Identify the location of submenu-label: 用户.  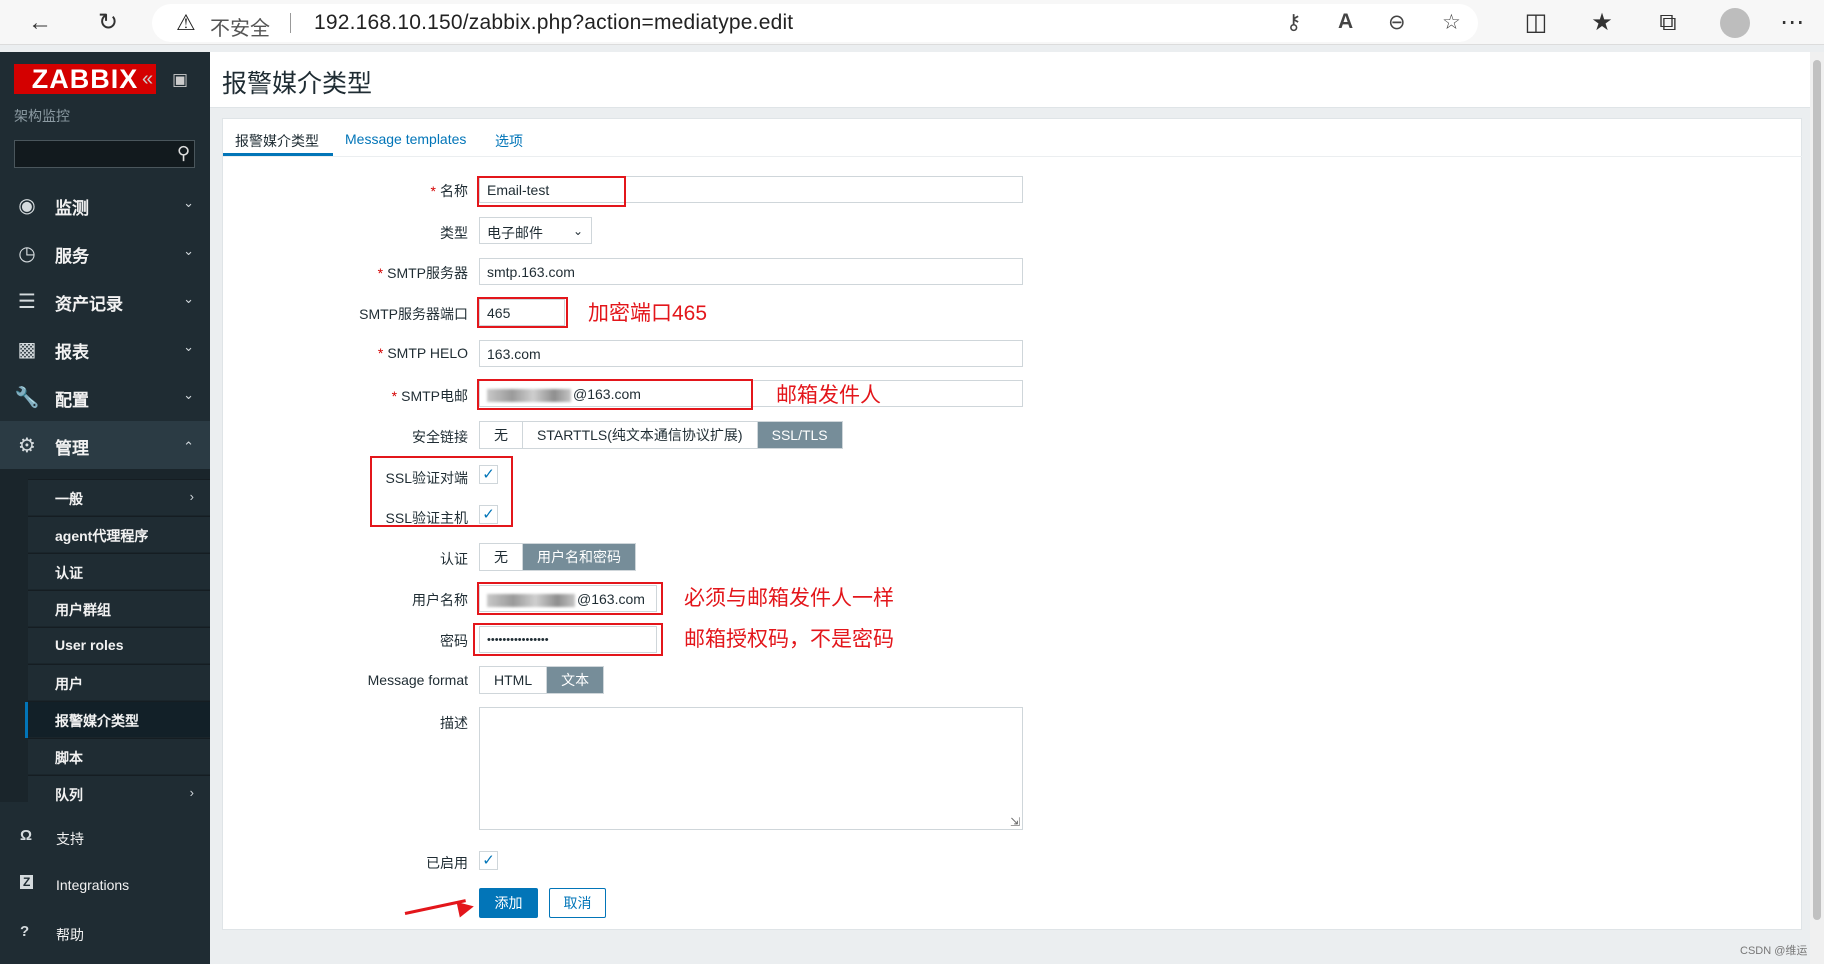
(69, 684).